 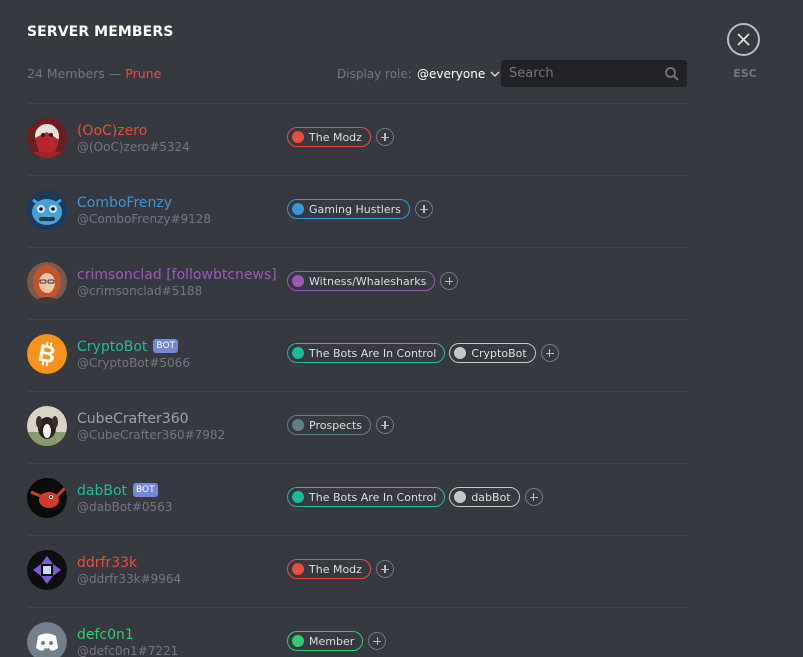 I want to click on role-label: Prospects, so click(x=336, y=425).